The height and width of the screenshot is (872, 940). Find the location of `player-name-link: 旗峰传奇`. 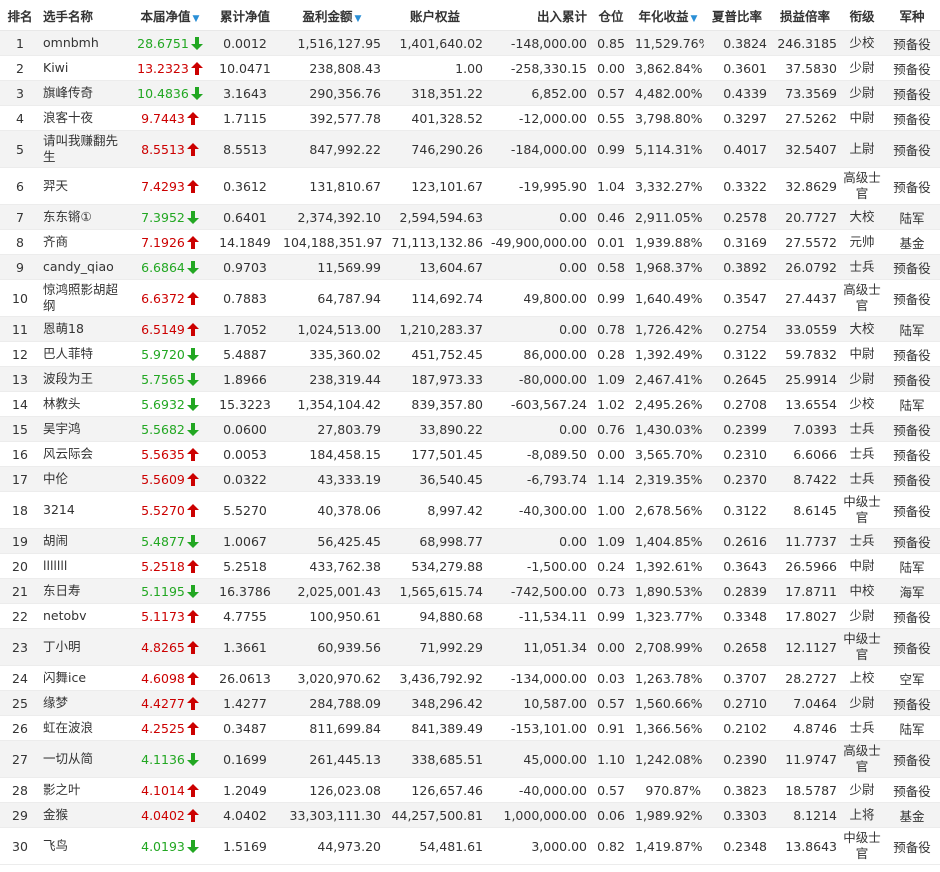

player-name-link: 旗峰传奇 is located at coordinates (85, 93).